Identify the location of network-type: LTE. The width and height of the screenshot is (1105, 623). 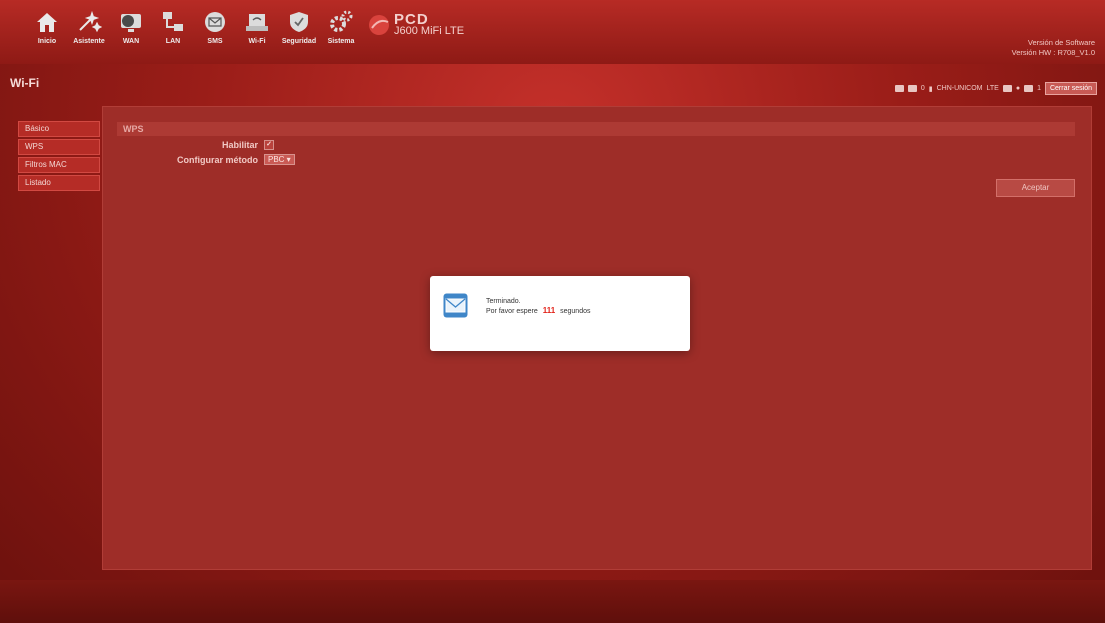
(992, 88).